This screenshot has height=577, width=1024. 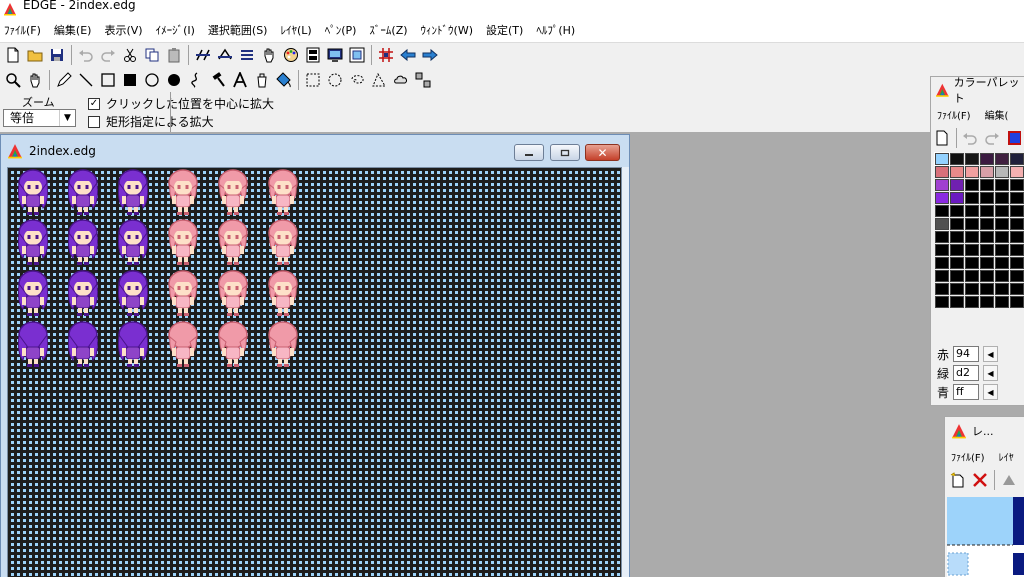 What do you see at coordinates (992, 138) in the screenshot?
I see `palette-redo-button` at bounding box center [992, 138].